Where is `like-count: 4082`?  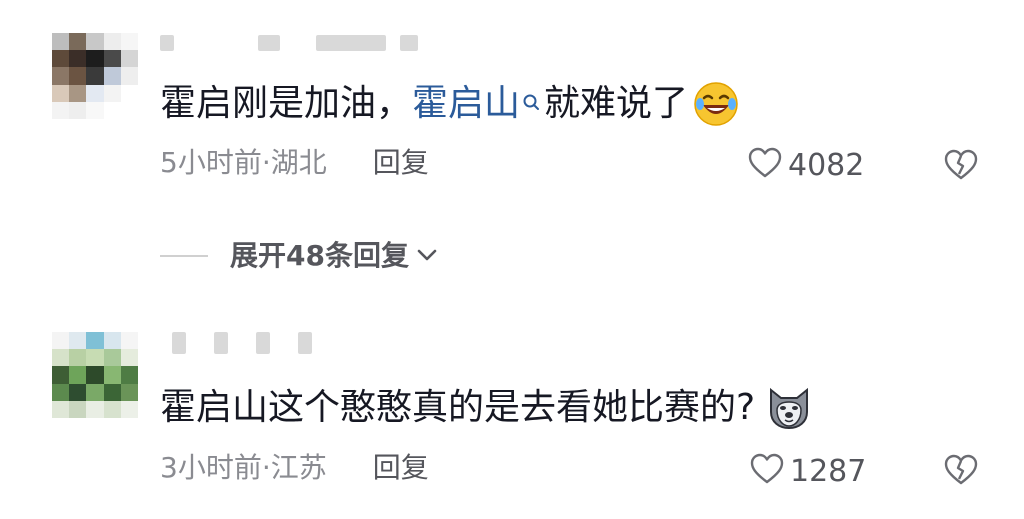 like-count: 4082 is located at coordinates (826, 165).